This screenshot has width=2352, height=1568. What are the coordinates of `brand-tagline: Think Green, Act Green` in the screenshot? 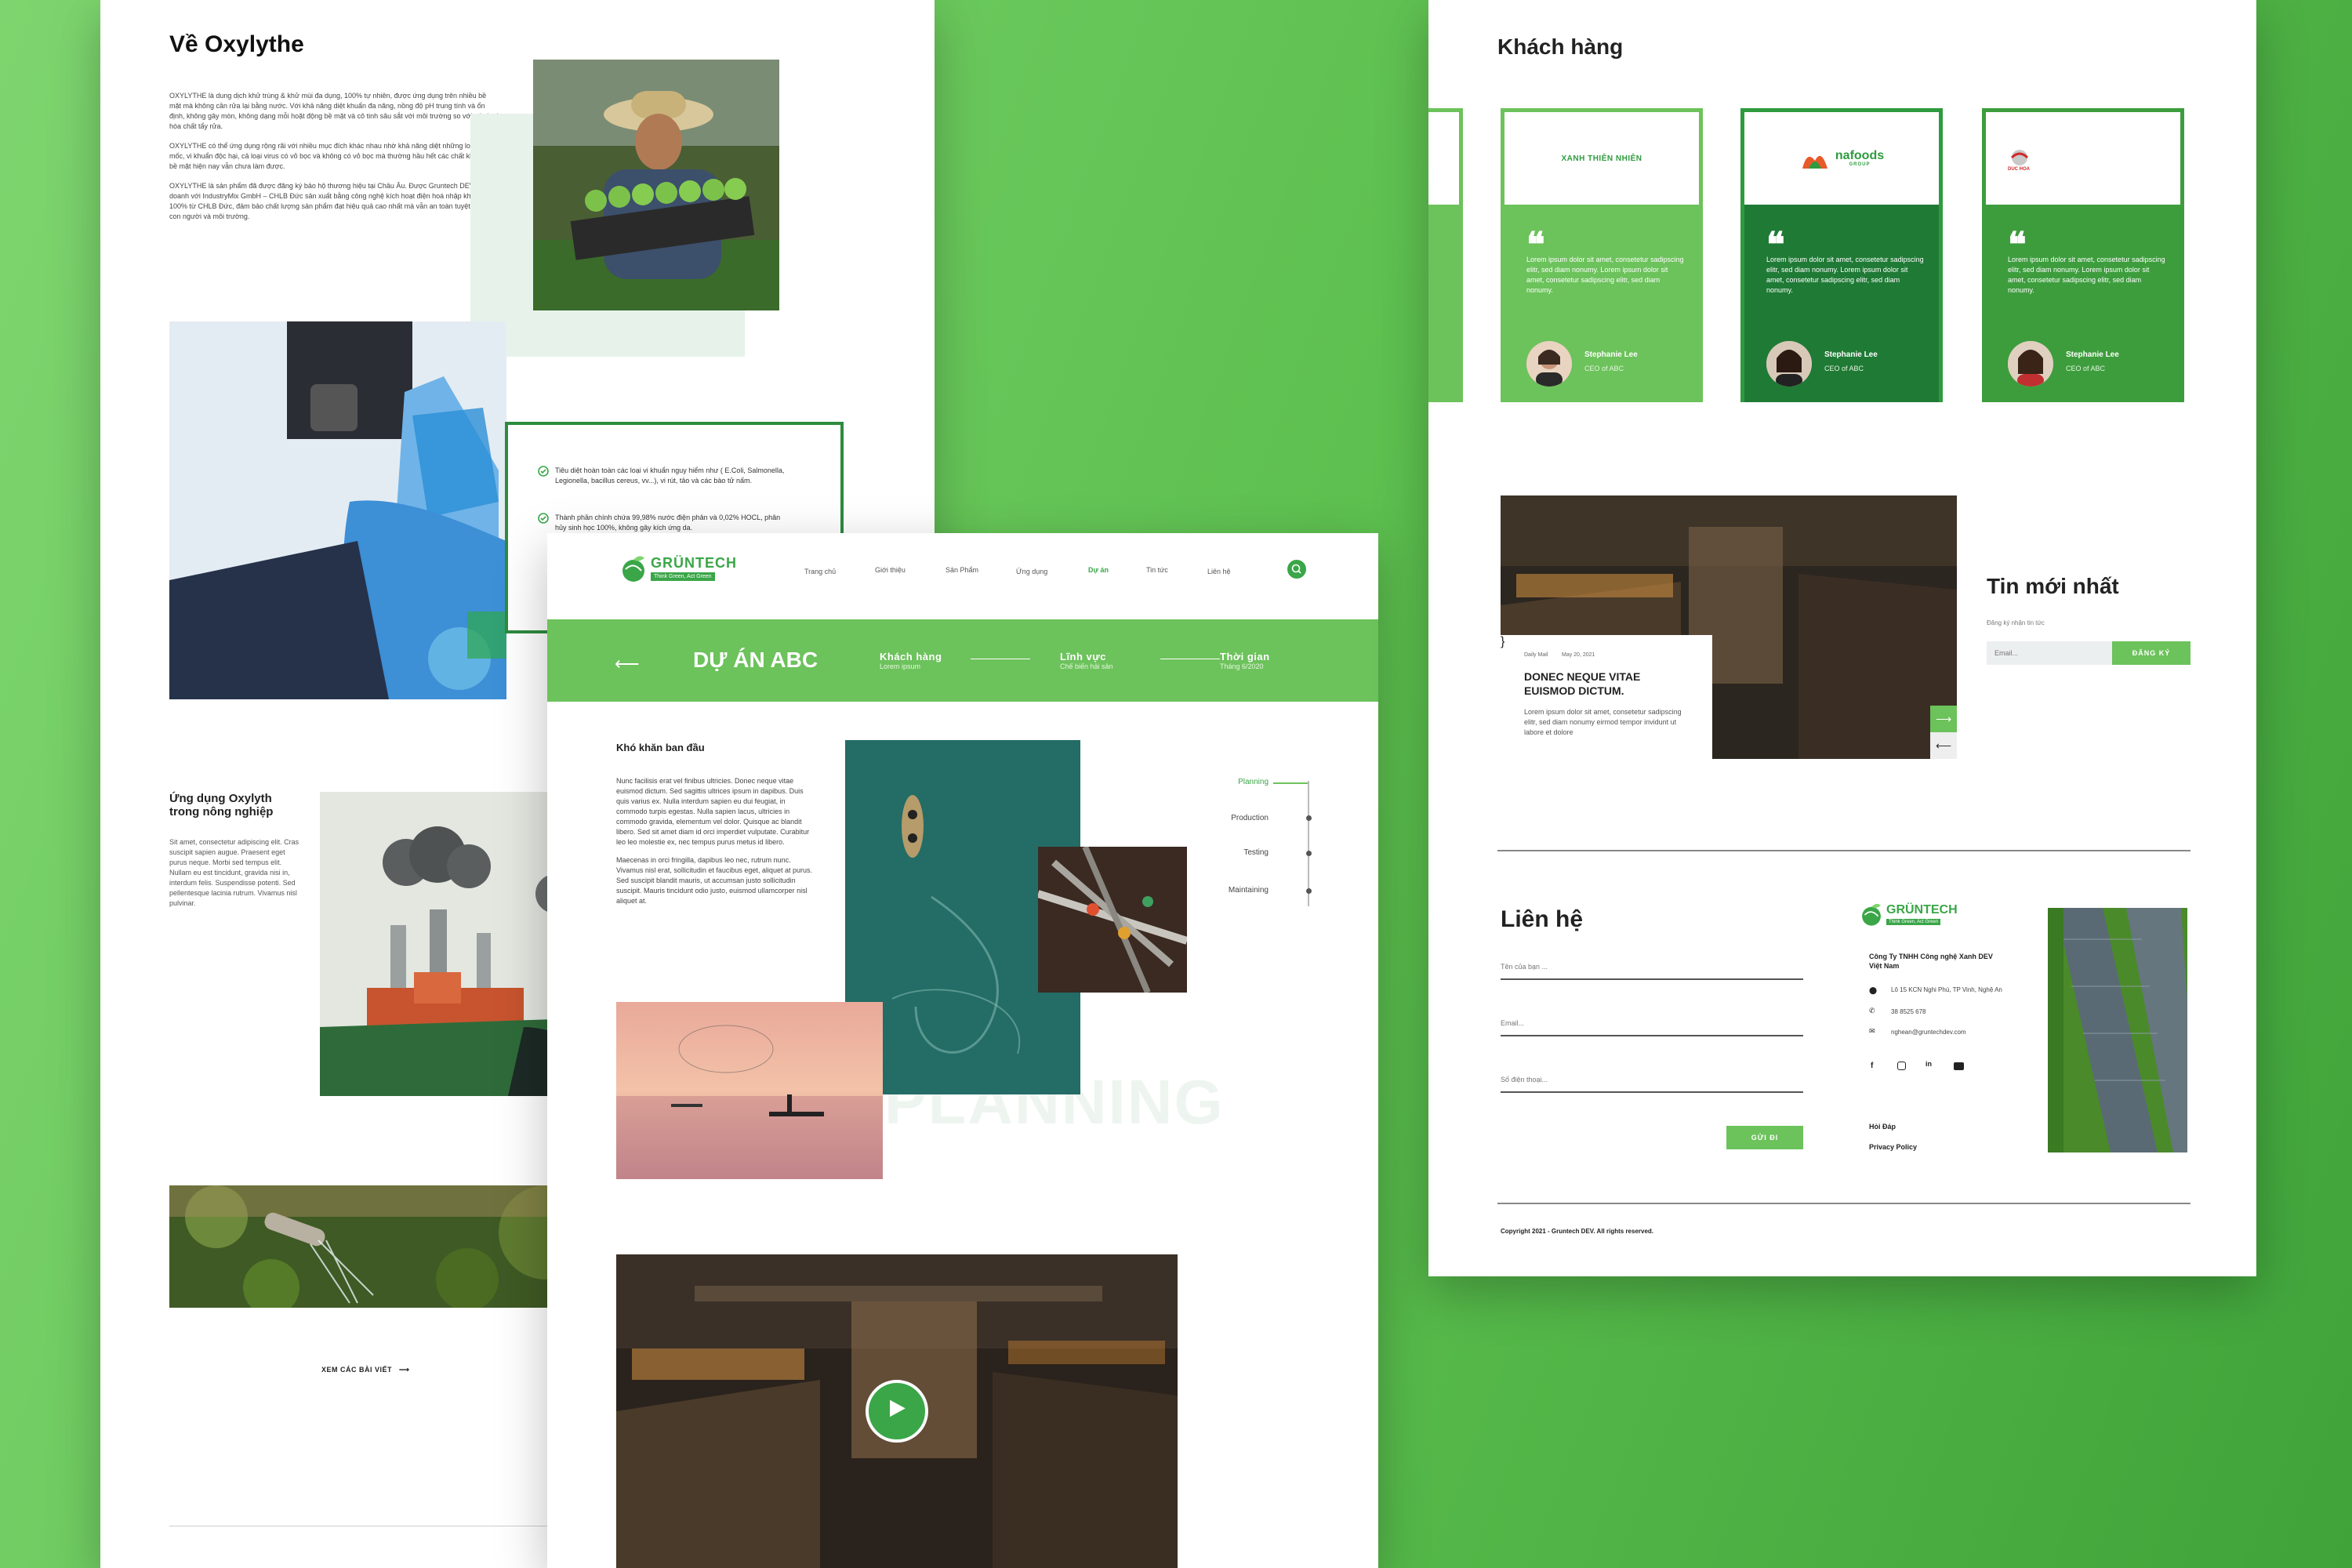 It's located at (683, 576).